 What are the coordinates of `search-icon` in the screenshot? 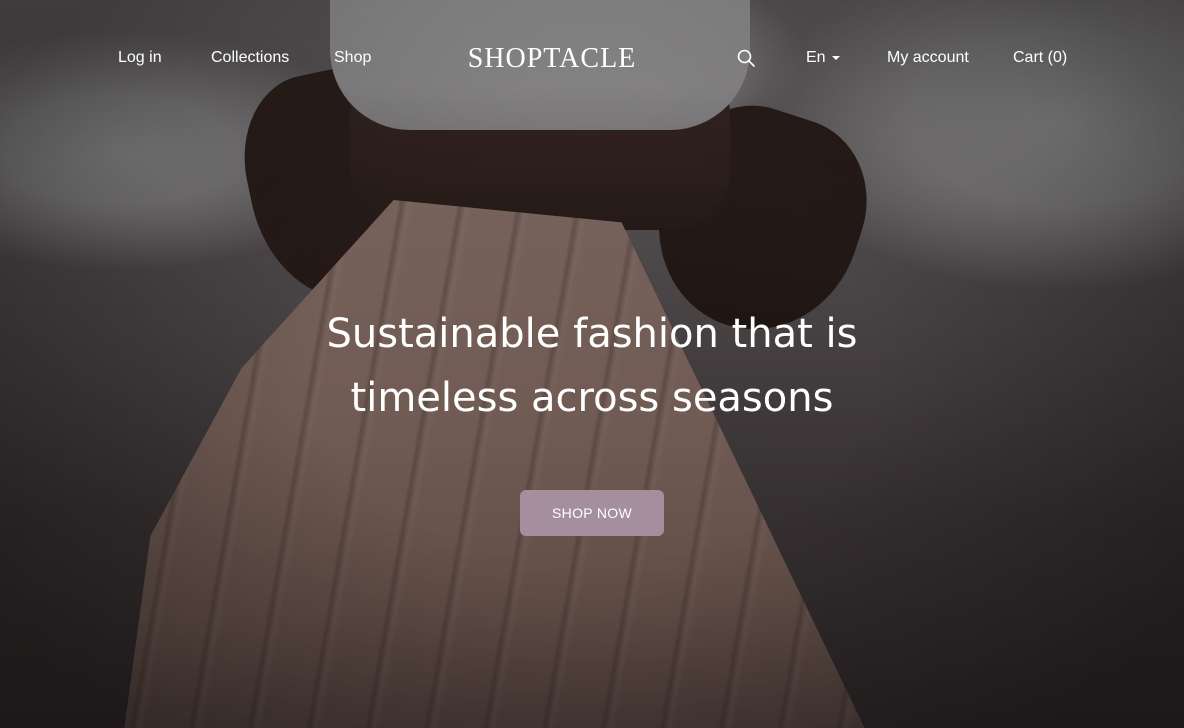 It's located at (746, 58).